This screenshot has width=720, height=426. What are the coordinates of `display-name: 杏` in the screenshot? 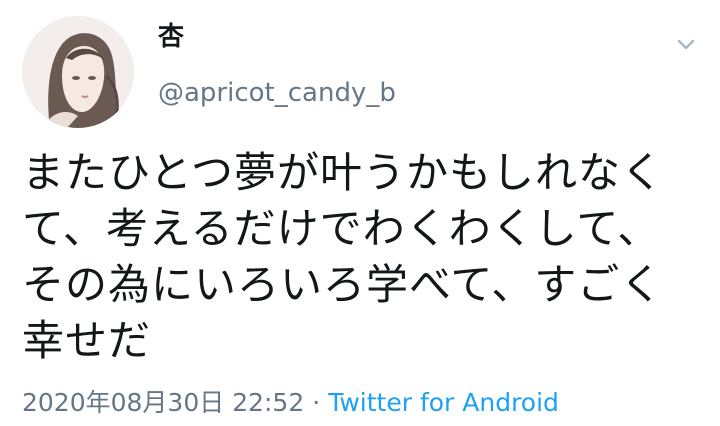 It's located at (171, 37).